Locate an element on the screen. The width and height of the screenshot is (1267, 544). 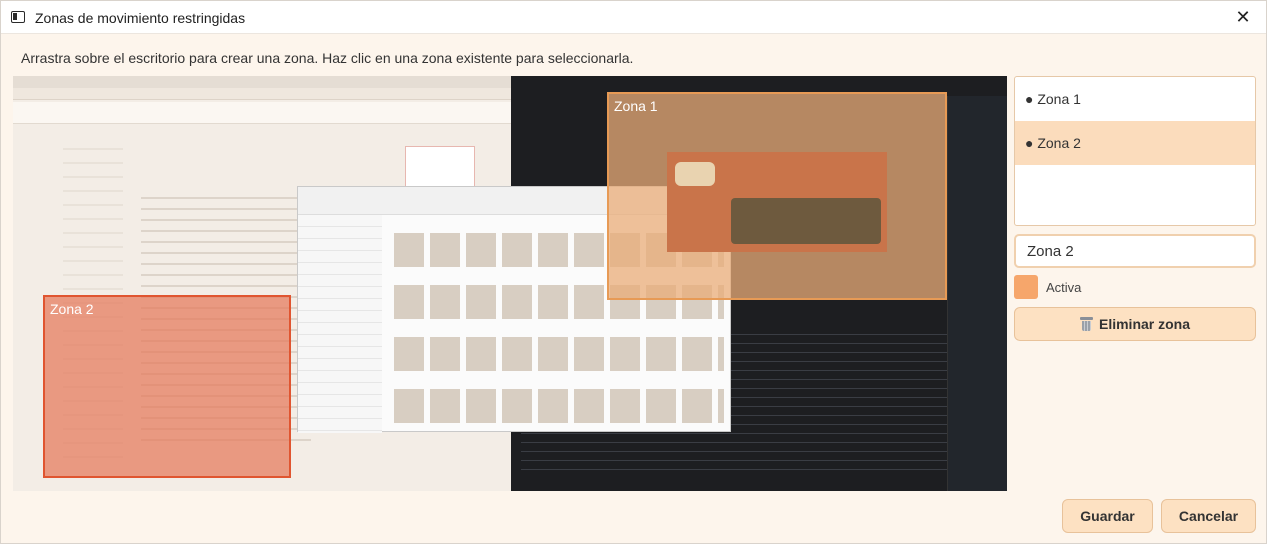
save-button: Guardar is located at coordinates (1107, 516).